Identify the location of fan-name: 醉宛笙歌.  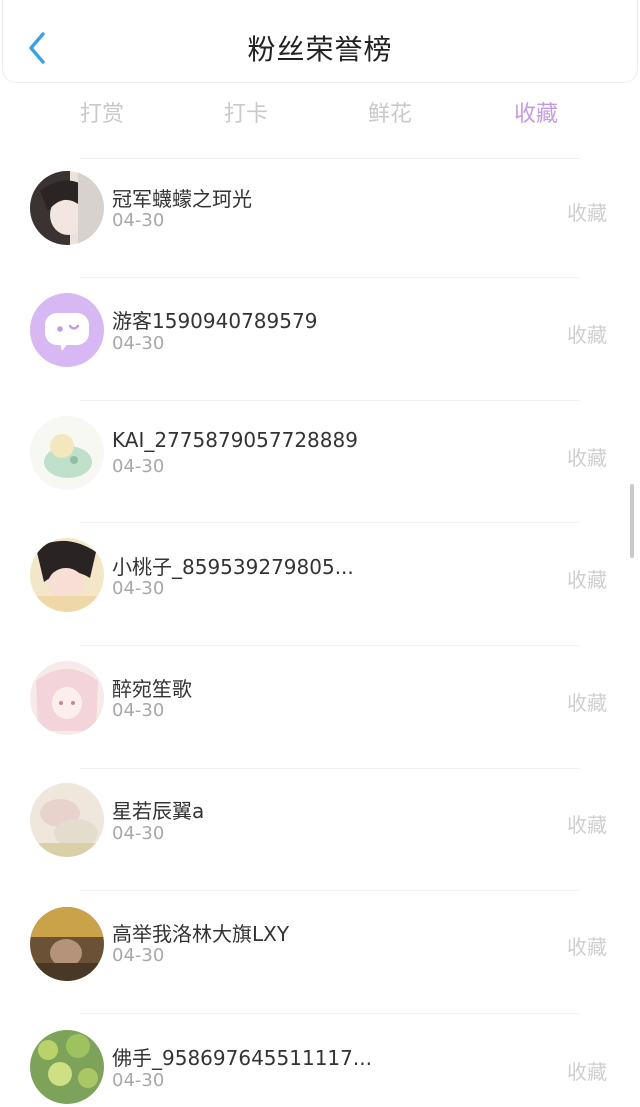
(152, 689).